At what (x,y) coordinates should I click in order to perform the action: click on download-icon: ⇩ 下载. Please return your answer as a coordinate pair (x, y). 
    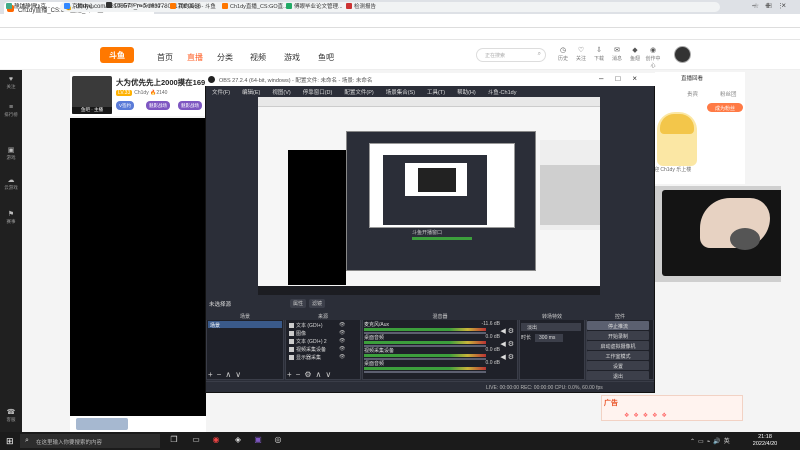
    Looking at the image, I should click on (599, 54).